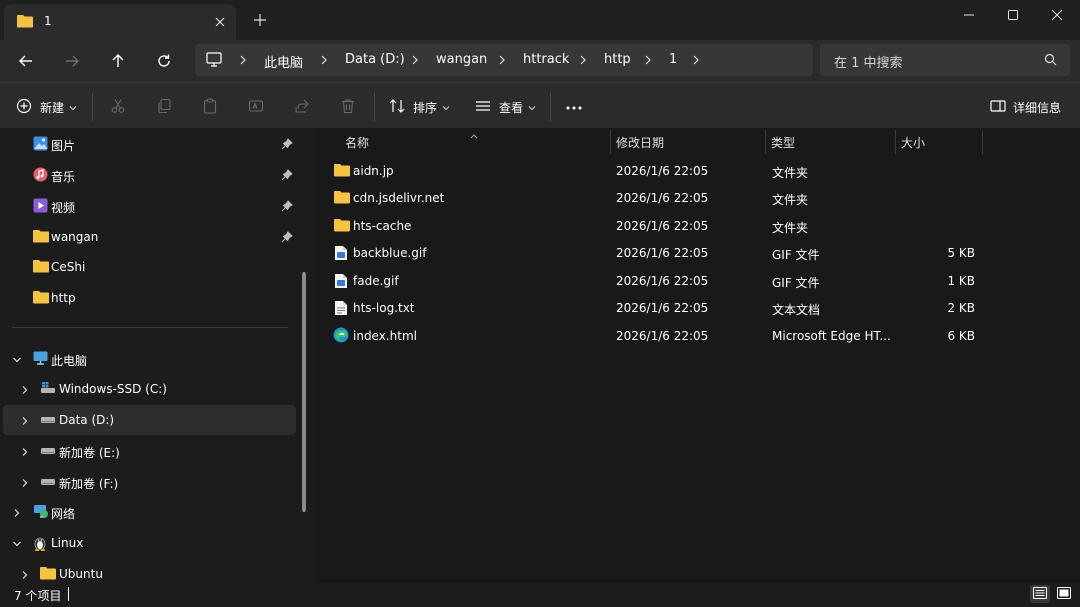 The image size is (1080, 607). Describe the element at coordinates (72, 61) in the screenshot. I see `forward-arrow-icon` at that location.